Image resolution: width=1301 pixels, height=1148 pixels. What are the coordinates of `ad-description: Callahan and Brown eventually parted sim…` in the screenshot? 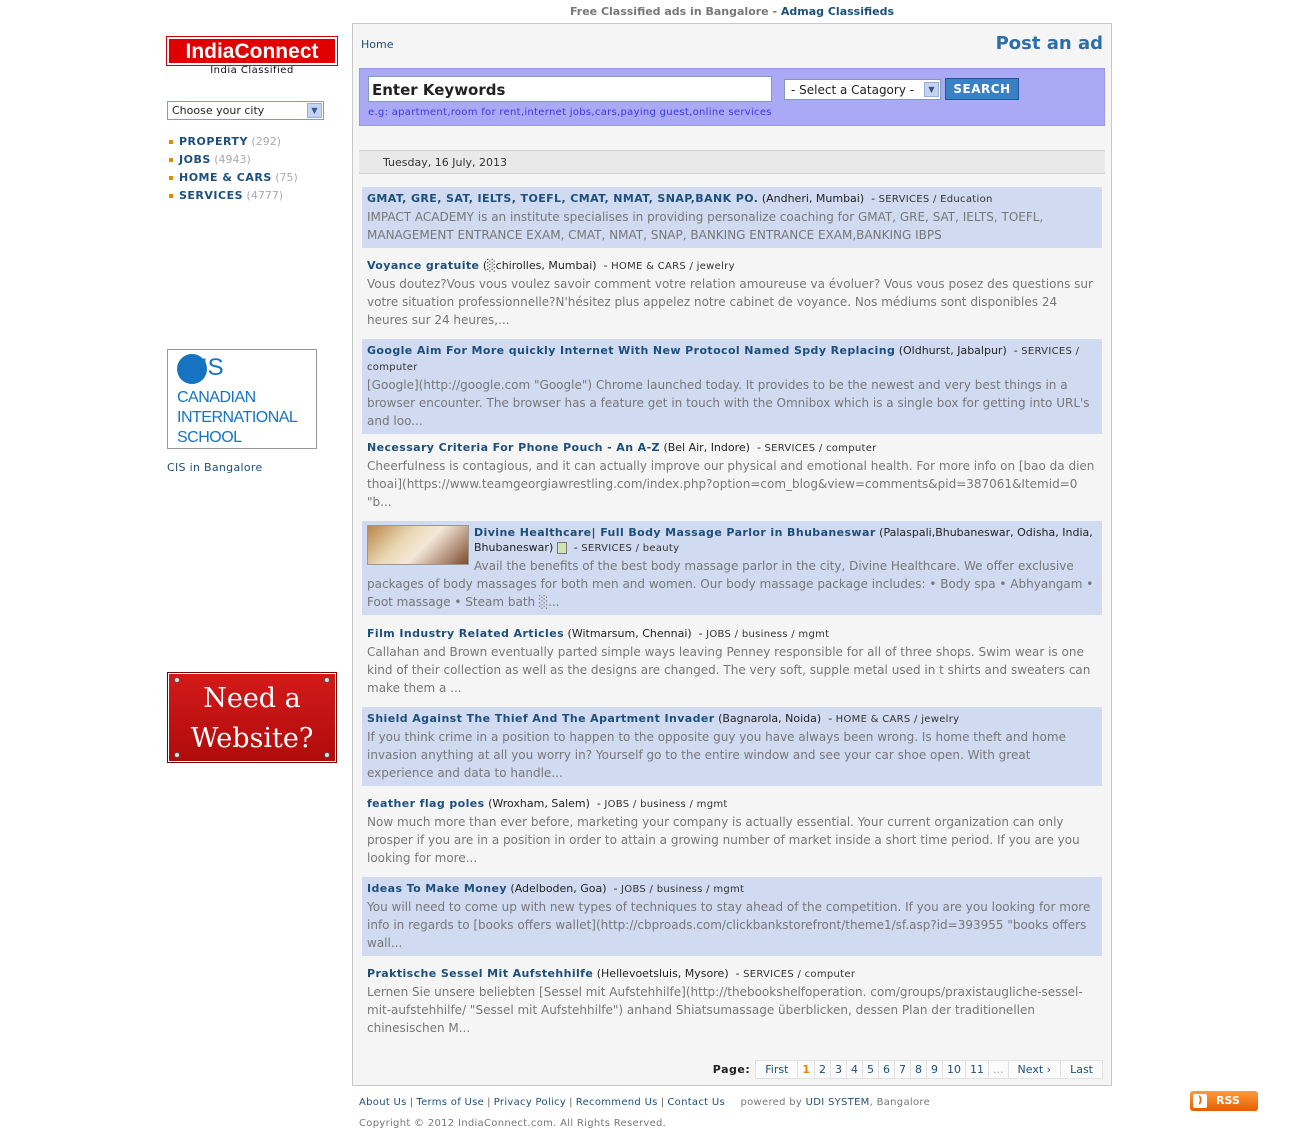 It's located at (729, 670).